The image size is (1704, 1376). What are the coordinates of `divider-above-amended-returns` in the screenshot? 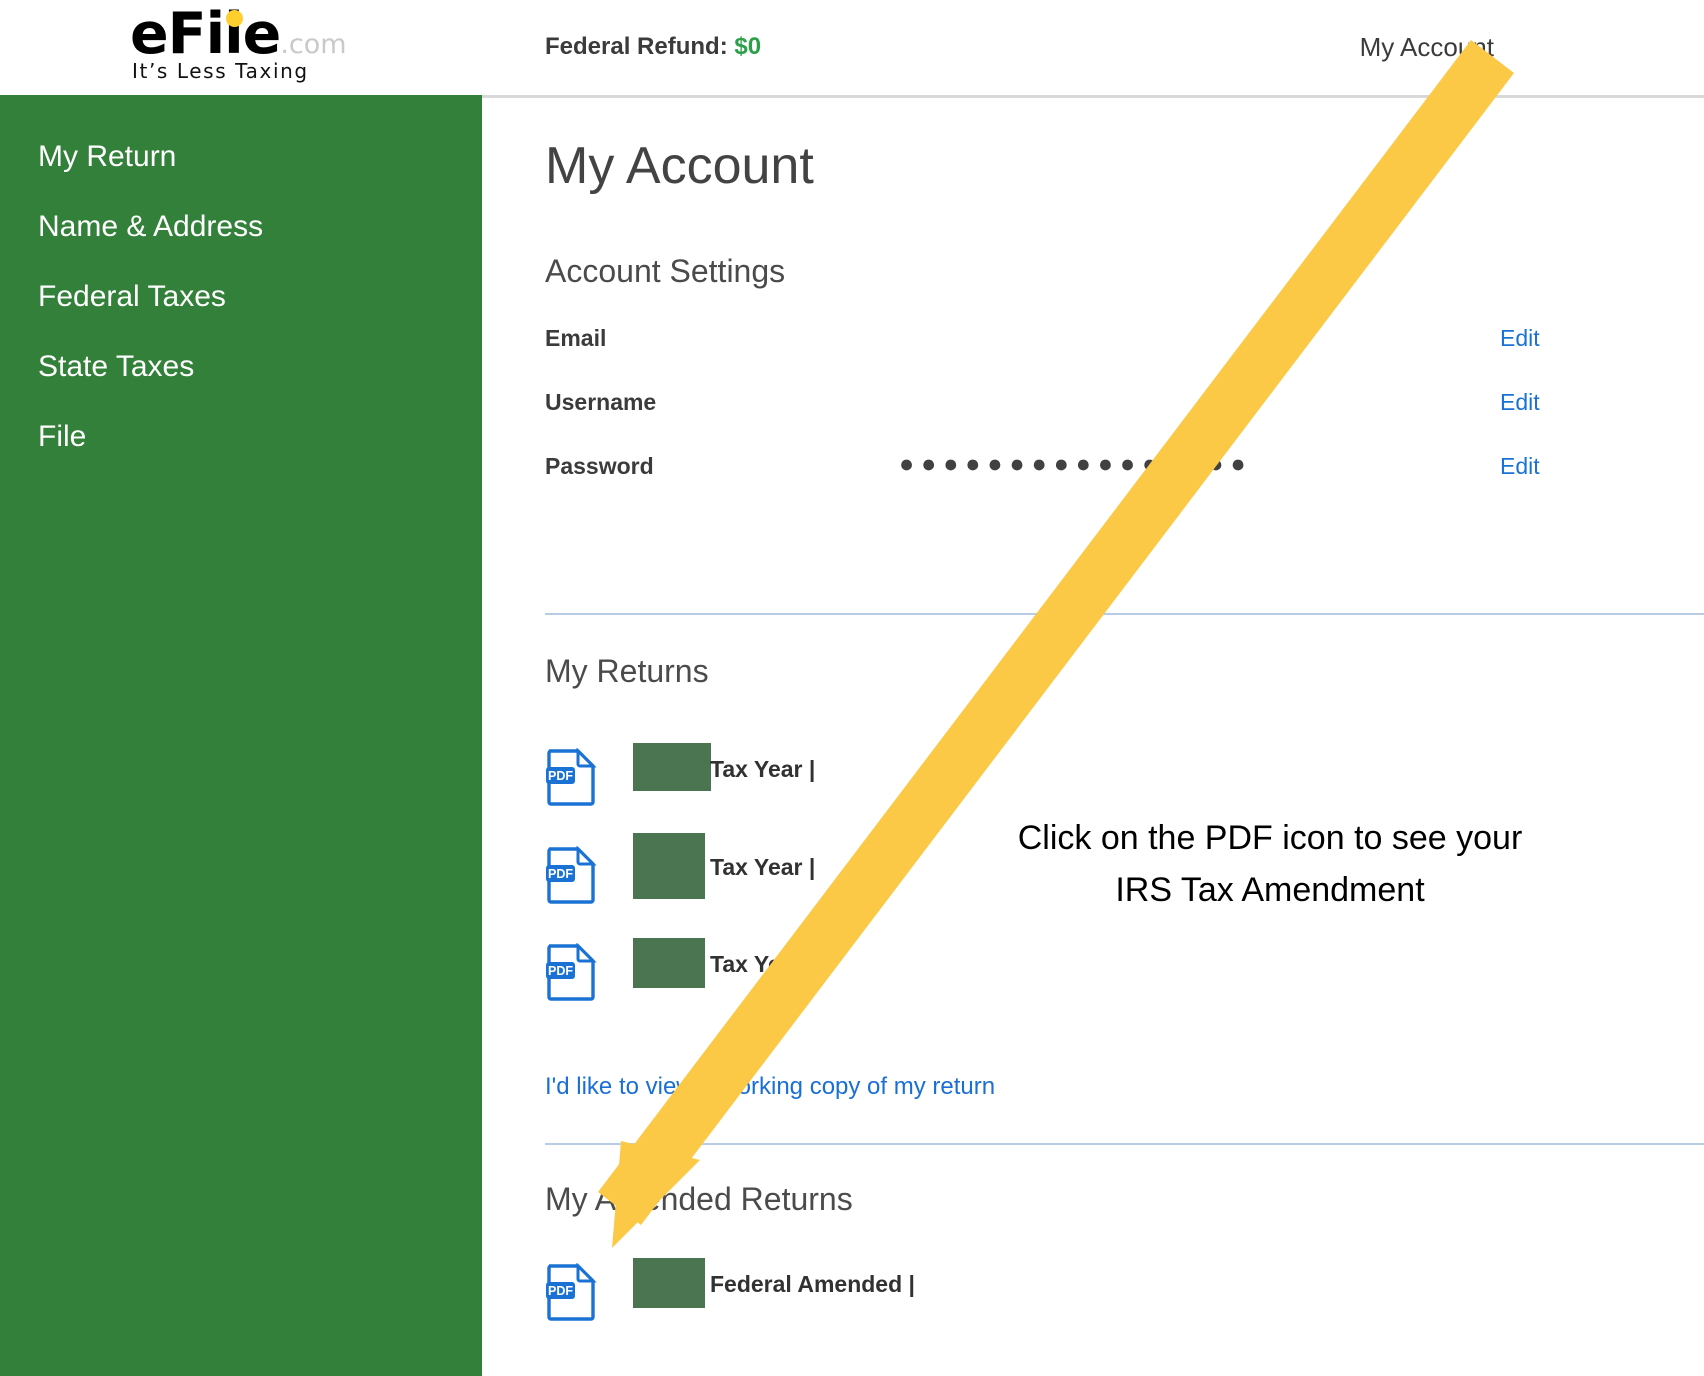 It's located at (1124, 1144).